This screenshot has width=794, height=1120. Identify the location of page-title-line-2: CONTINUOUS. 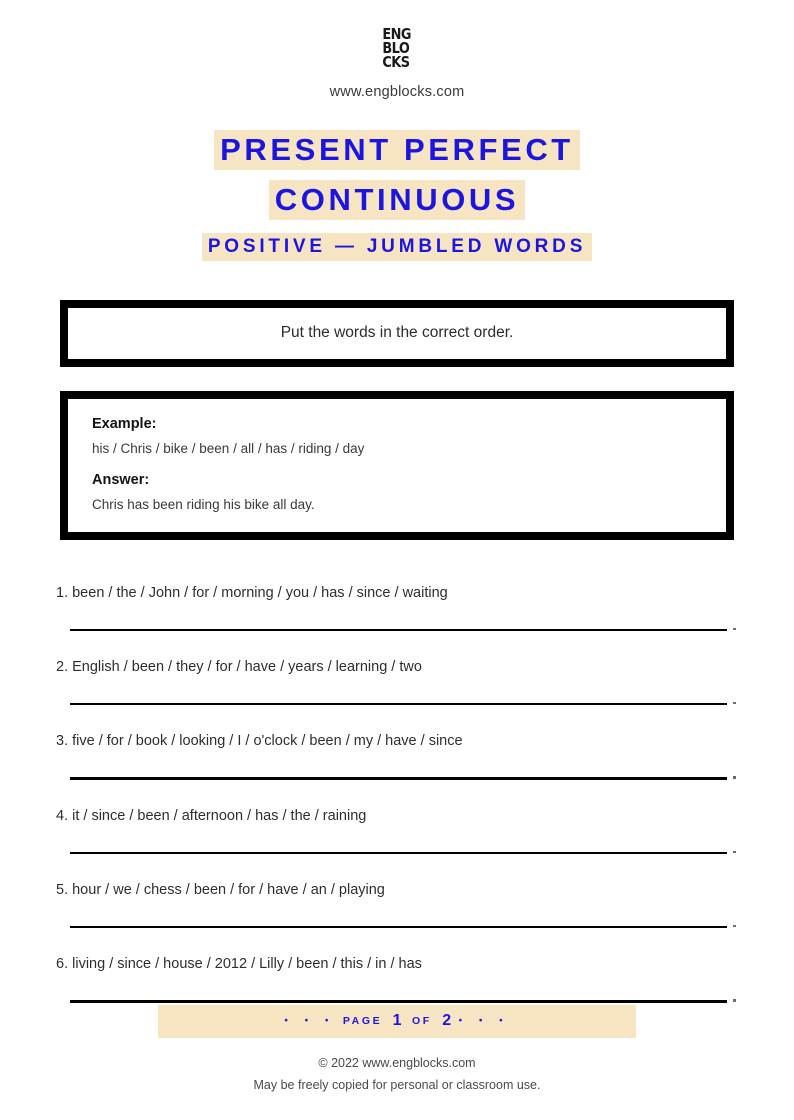
(397, 200).